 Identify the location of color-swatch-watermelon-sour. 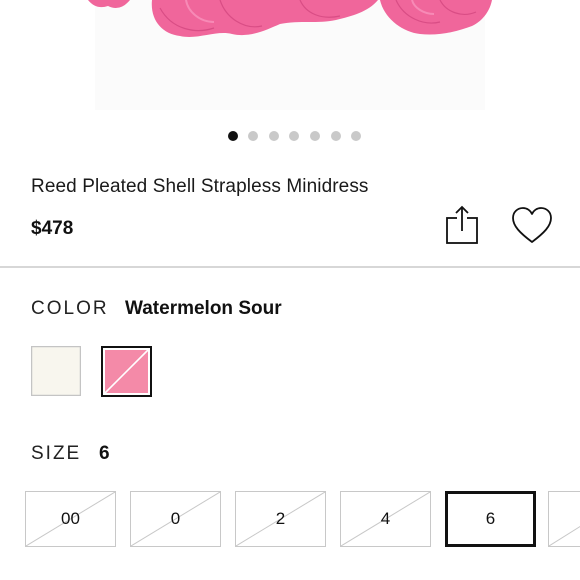
(126, 371).